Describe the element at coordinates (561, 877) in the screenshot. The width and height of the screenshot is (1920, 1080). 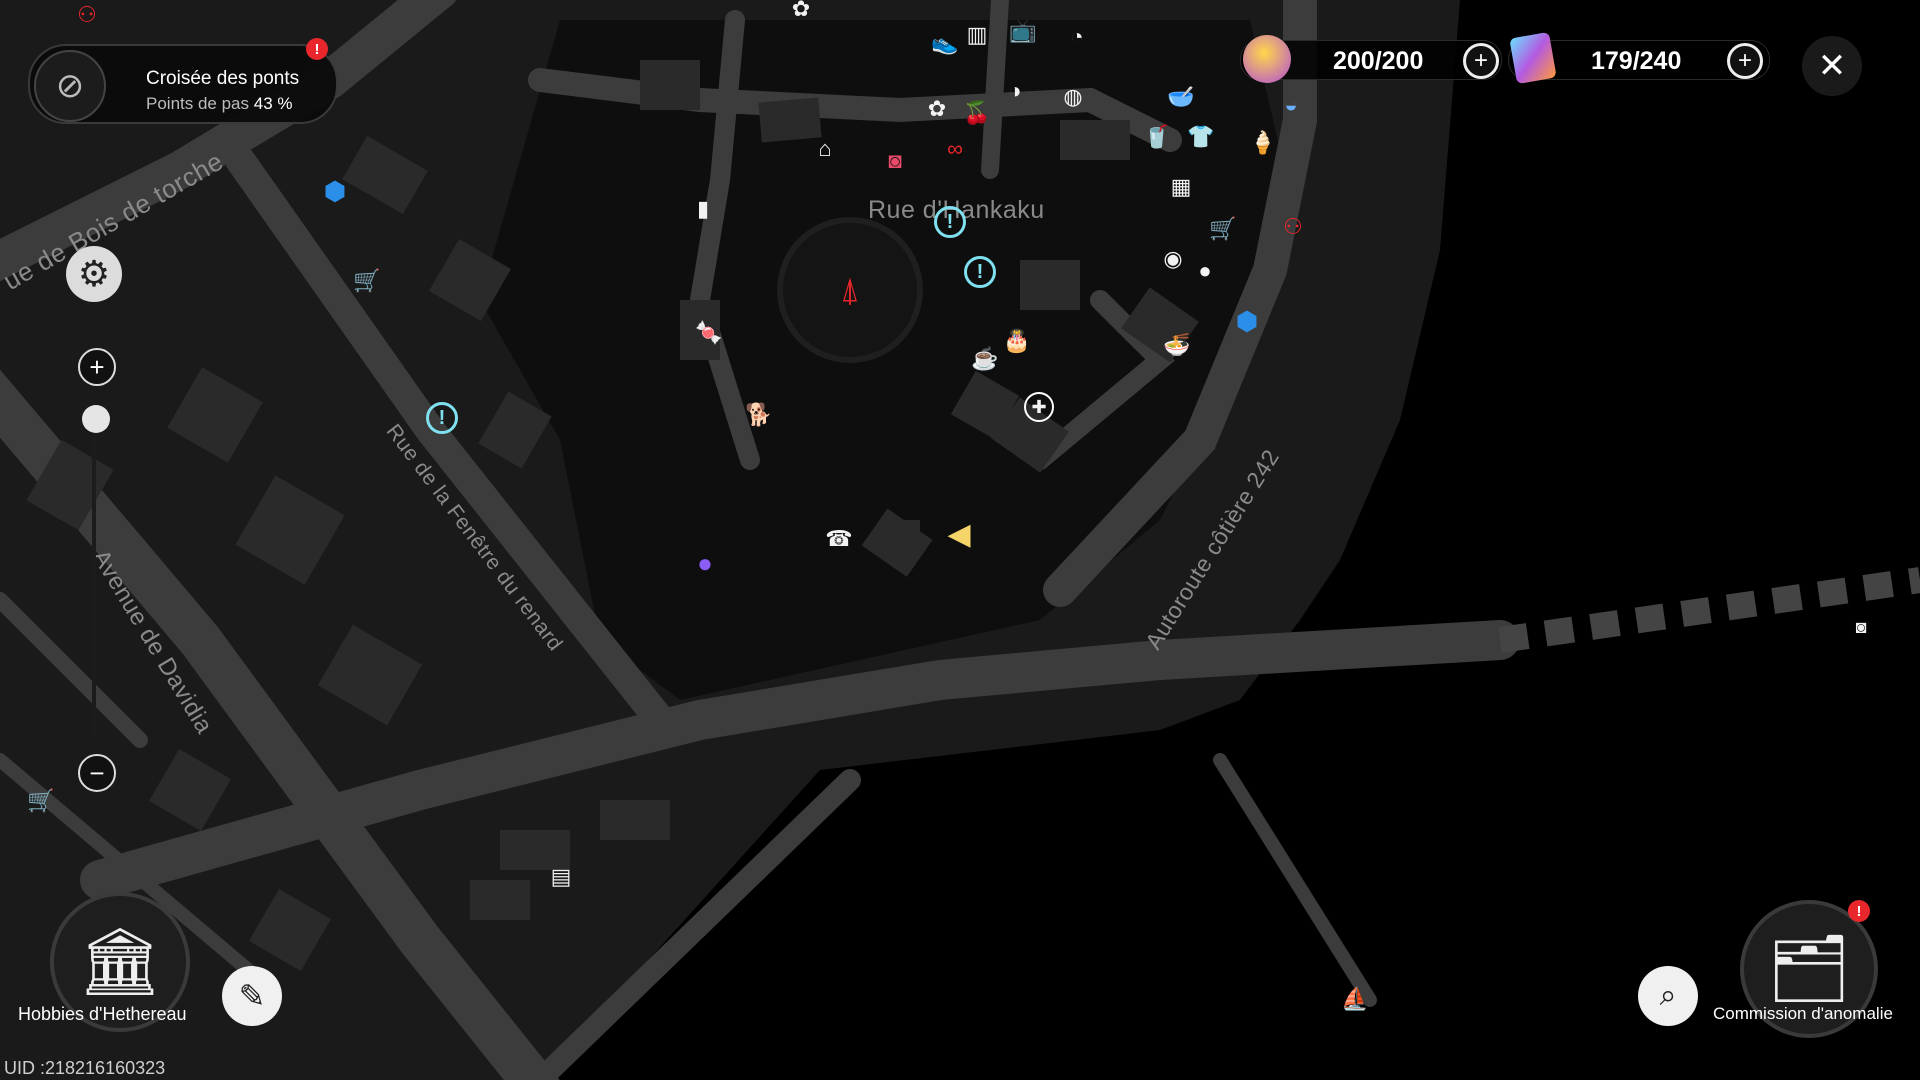
I see `kiosk-icon: ▤` at that location.